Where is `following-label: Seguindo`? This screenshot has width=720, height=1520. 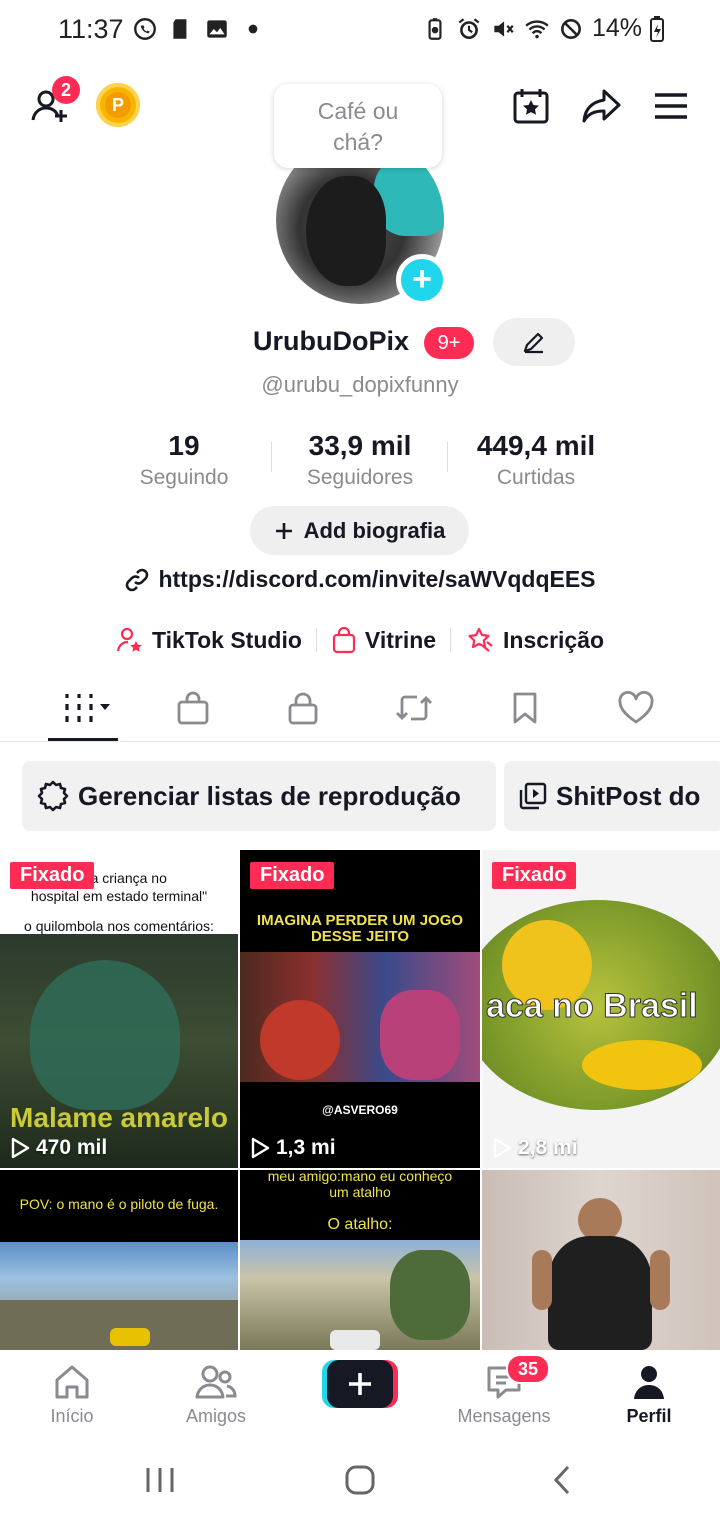 following-label: Seguindo is located at coordinates (184, 477).